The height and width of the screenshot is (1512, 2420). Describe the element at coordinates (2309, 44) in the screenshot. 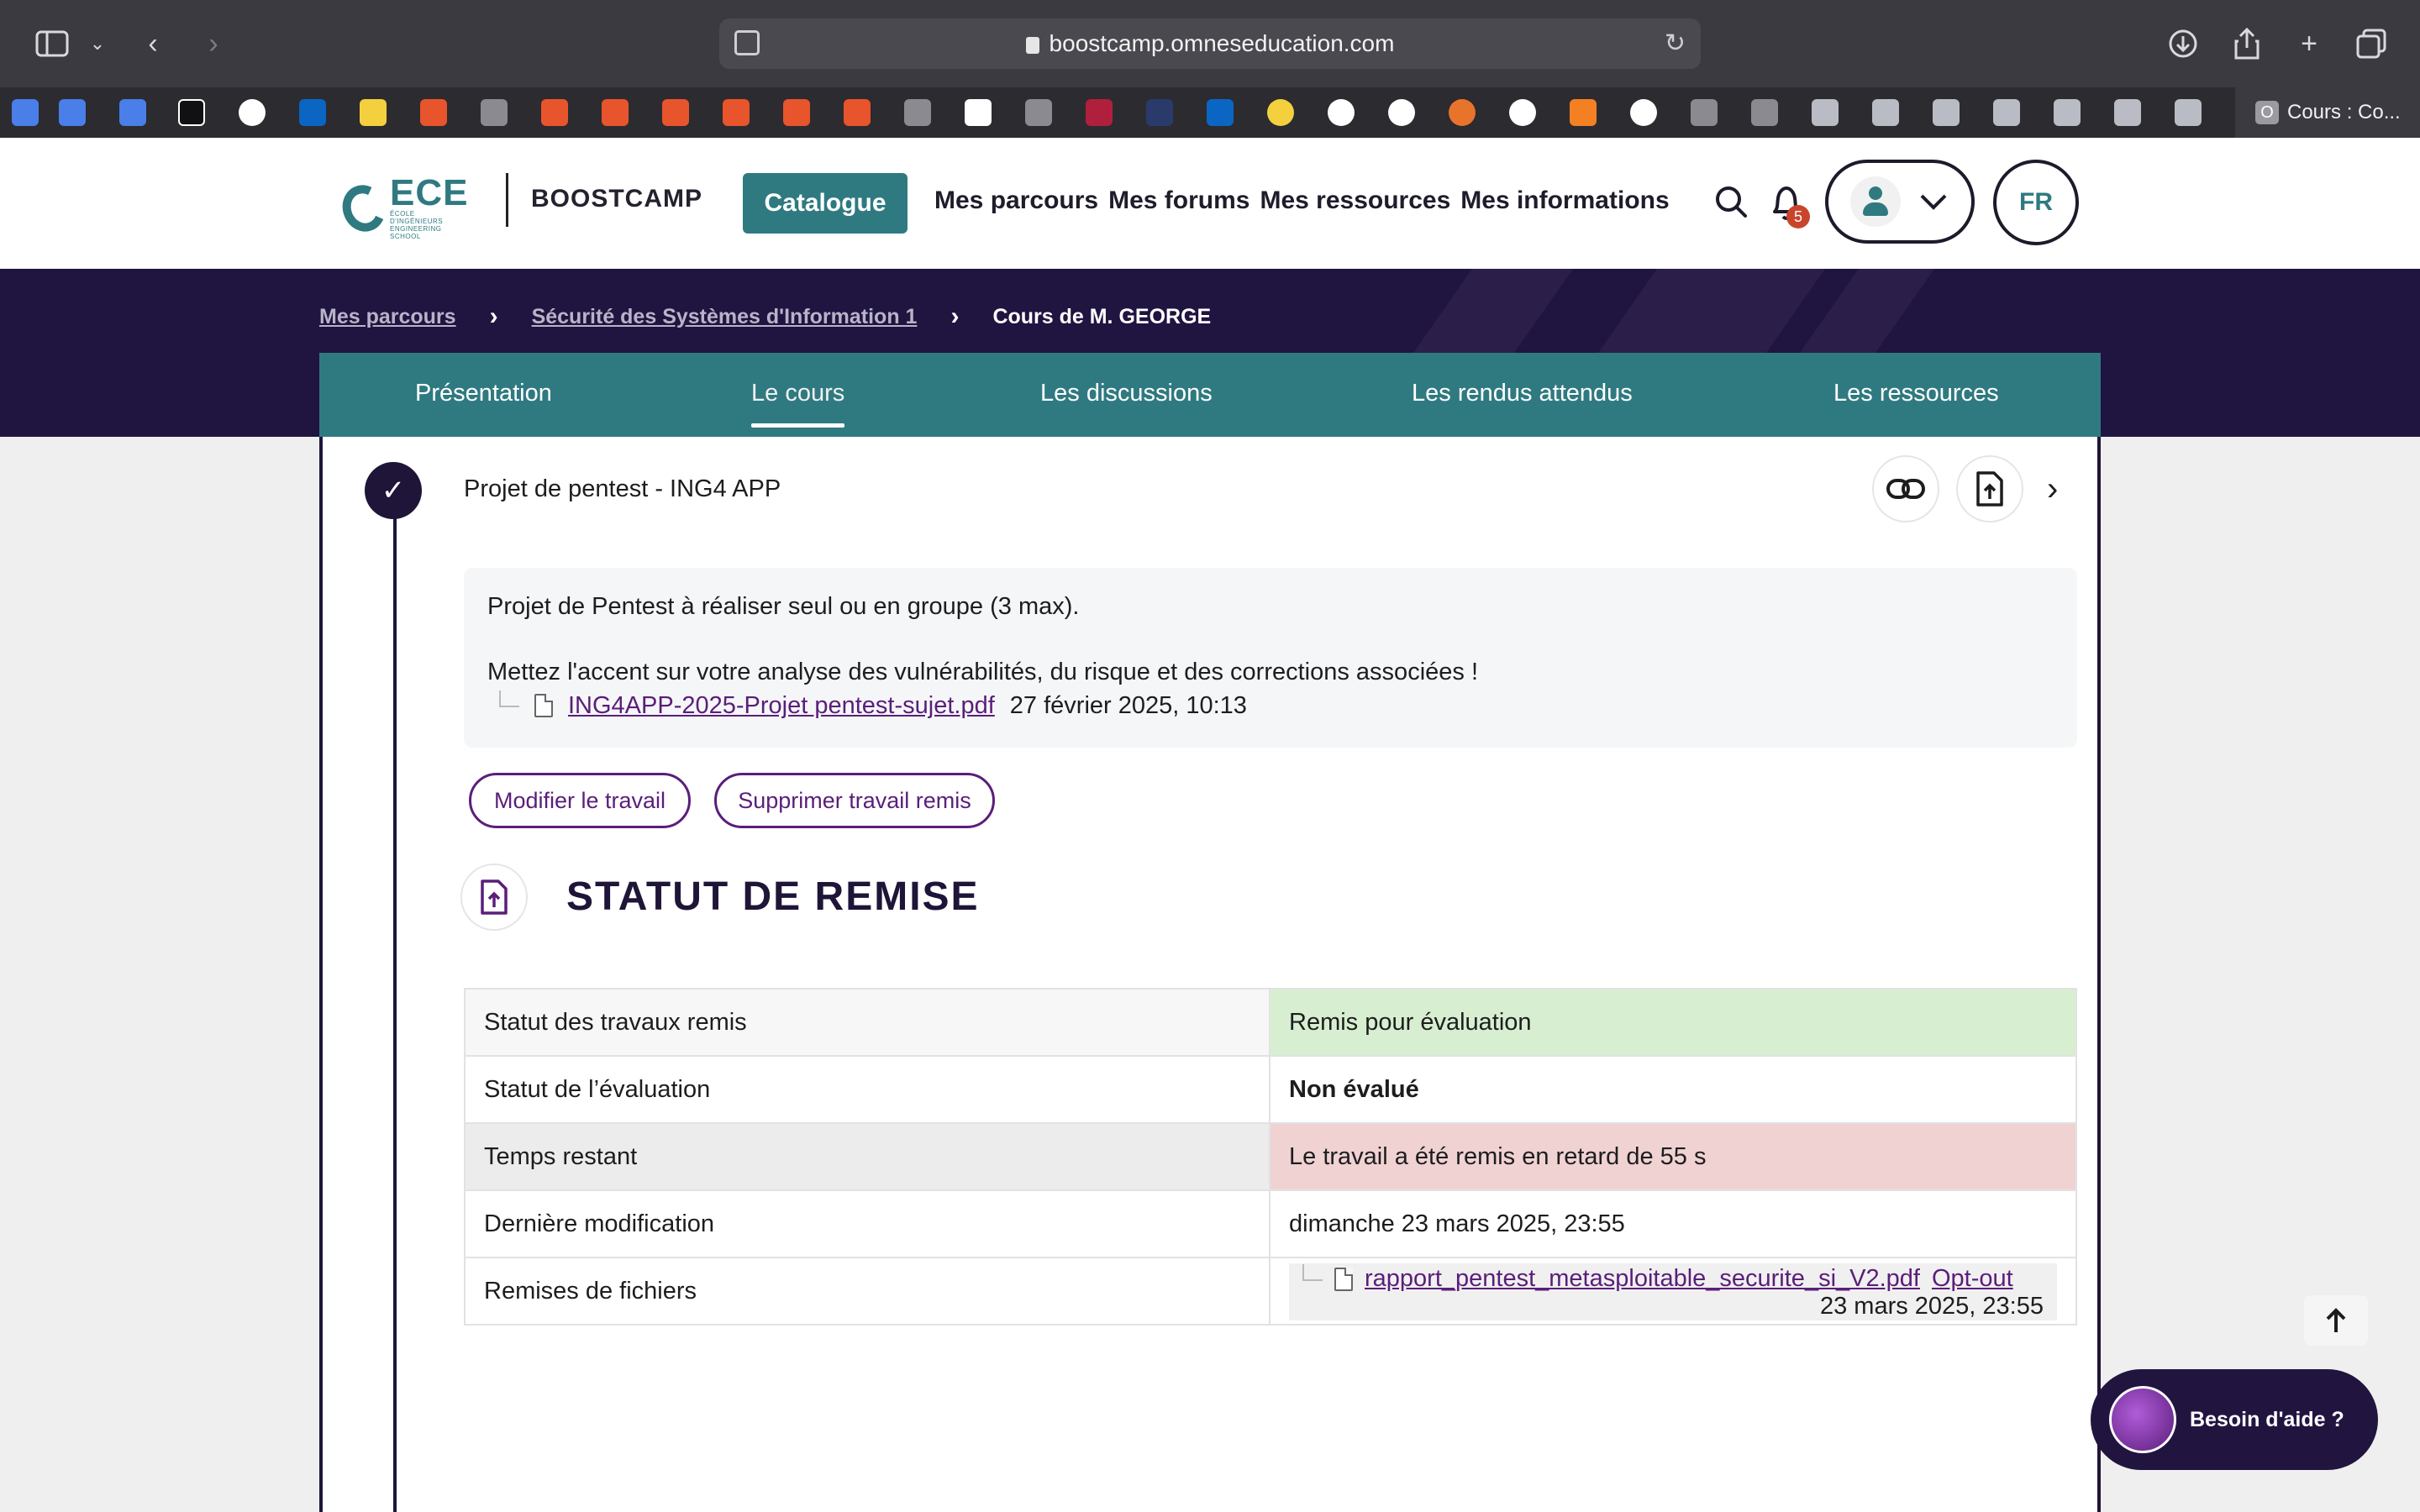

I see `new-tab-icon: +` at that location.